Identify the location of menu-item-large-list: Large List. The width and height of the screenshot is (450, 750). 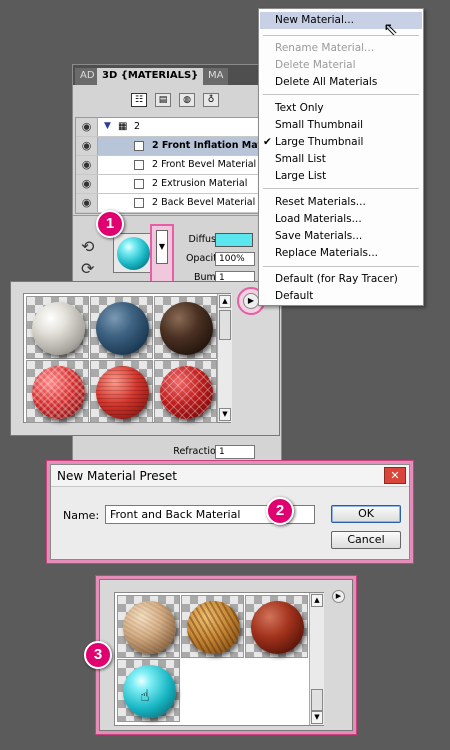
(341, 176).